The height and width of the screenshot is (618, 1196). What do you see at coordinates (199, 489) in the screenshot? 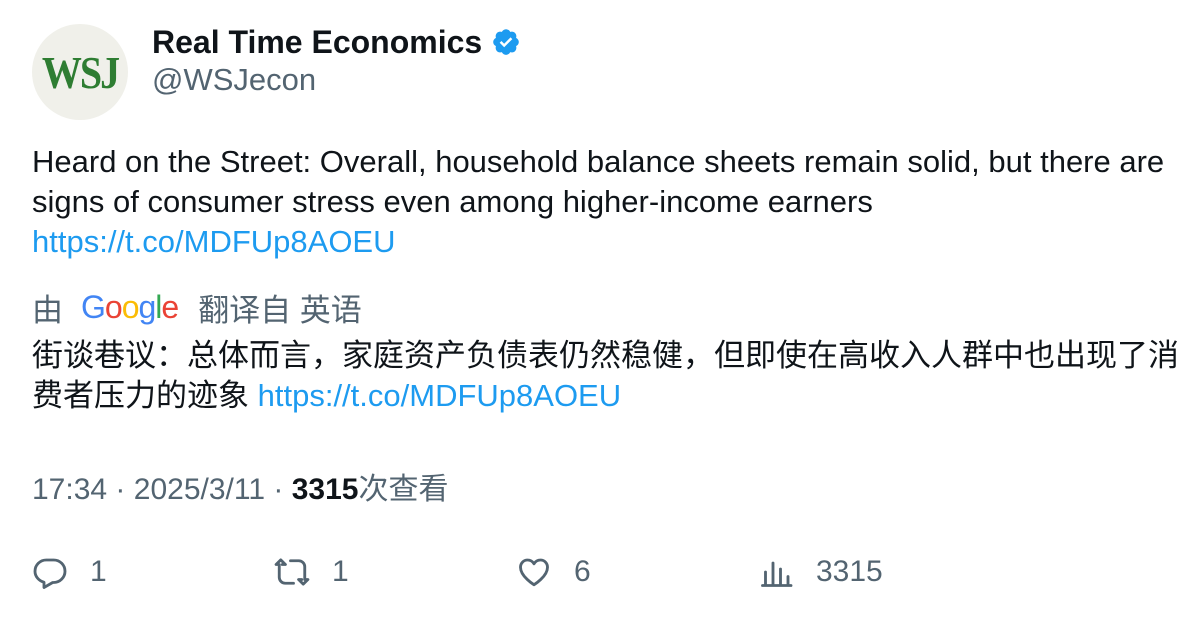
I see `tweet-date: 2025/3/11` at bounding box center [199, 489].